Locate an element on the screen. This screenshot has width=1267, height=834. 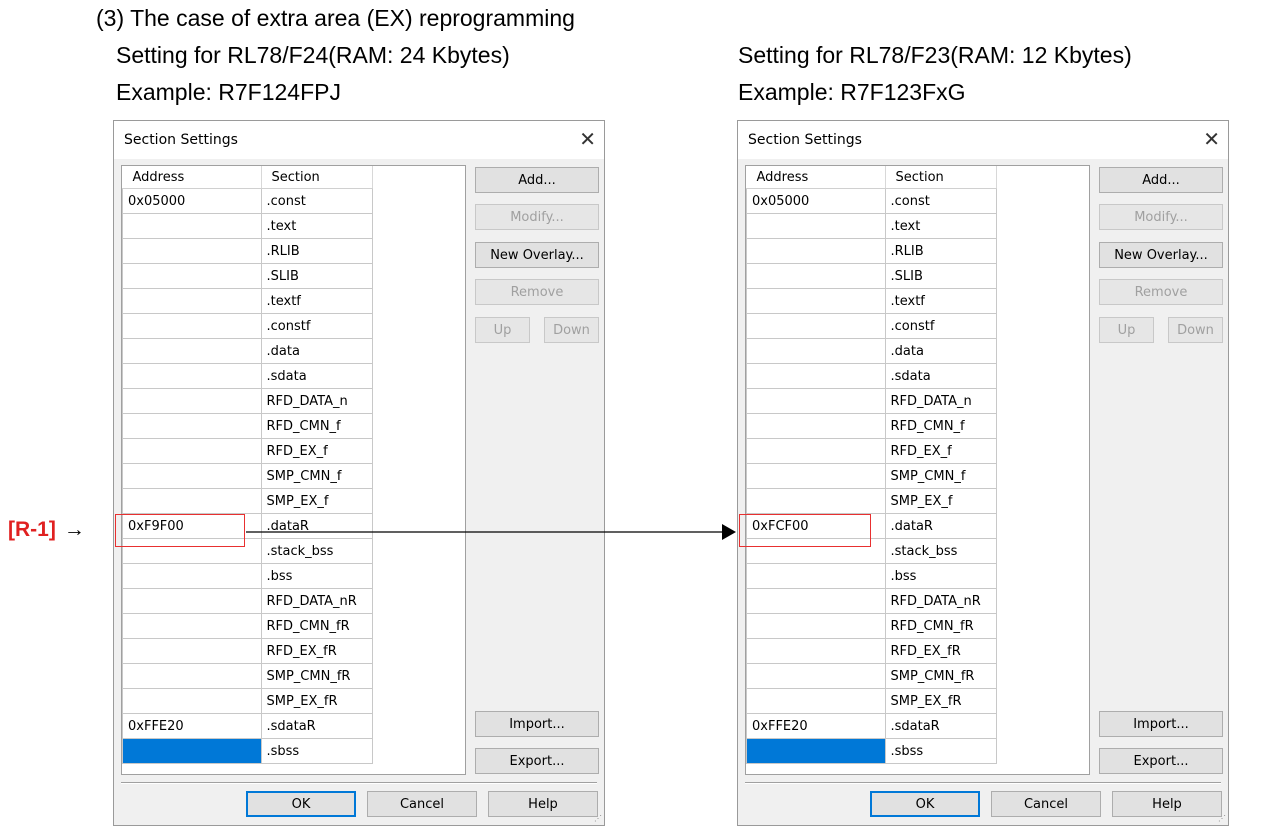
remove-button: Remove is located at coordinates (537, 292).